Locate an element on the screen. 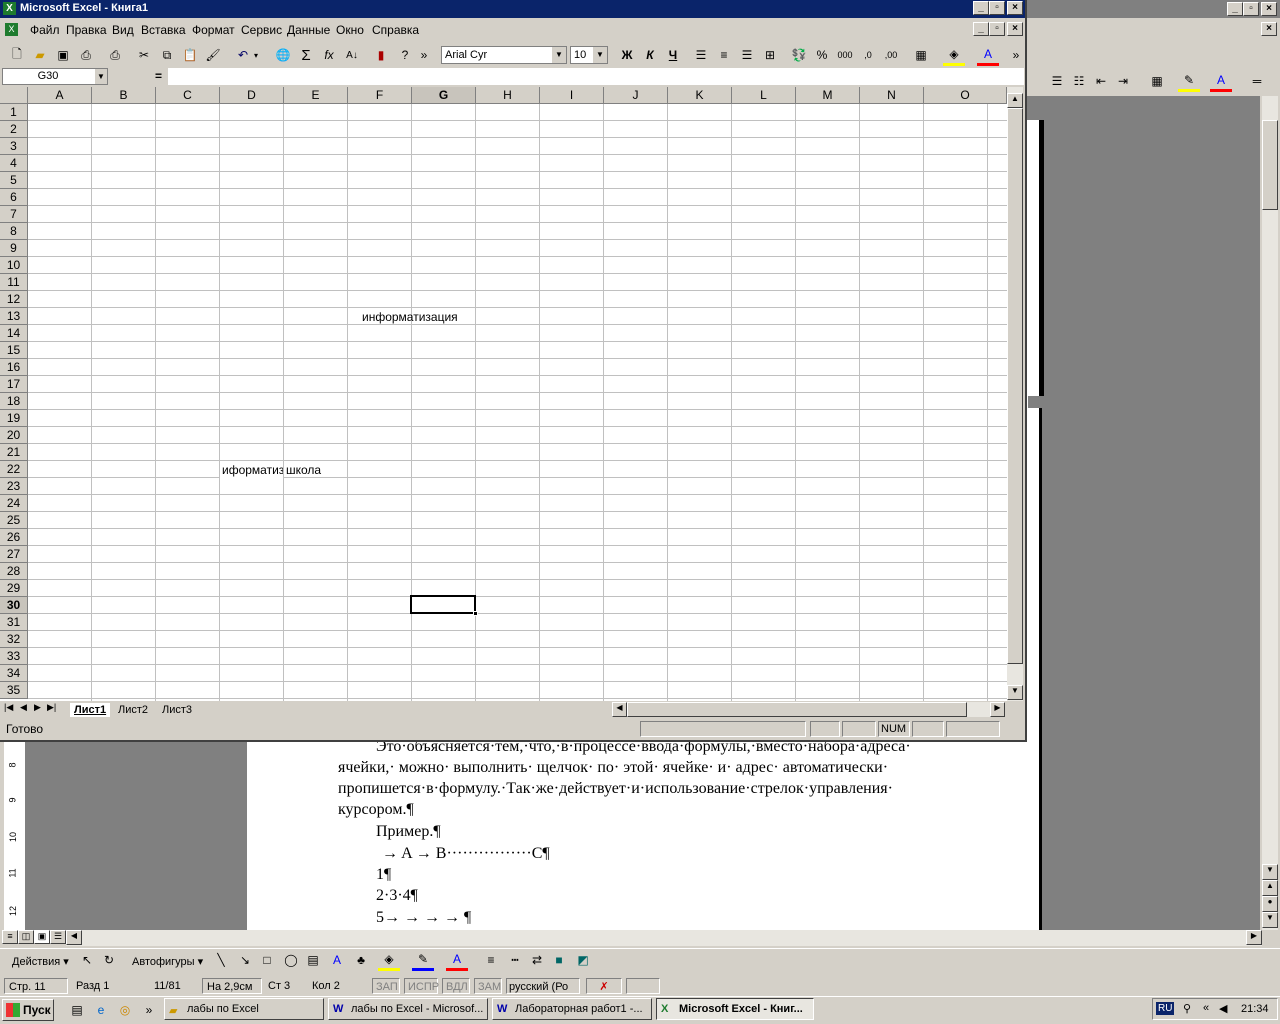 The width and height of the screenshot is (1280, 1024). font-color-draw-icon: A is located at coordinates (457, 960).